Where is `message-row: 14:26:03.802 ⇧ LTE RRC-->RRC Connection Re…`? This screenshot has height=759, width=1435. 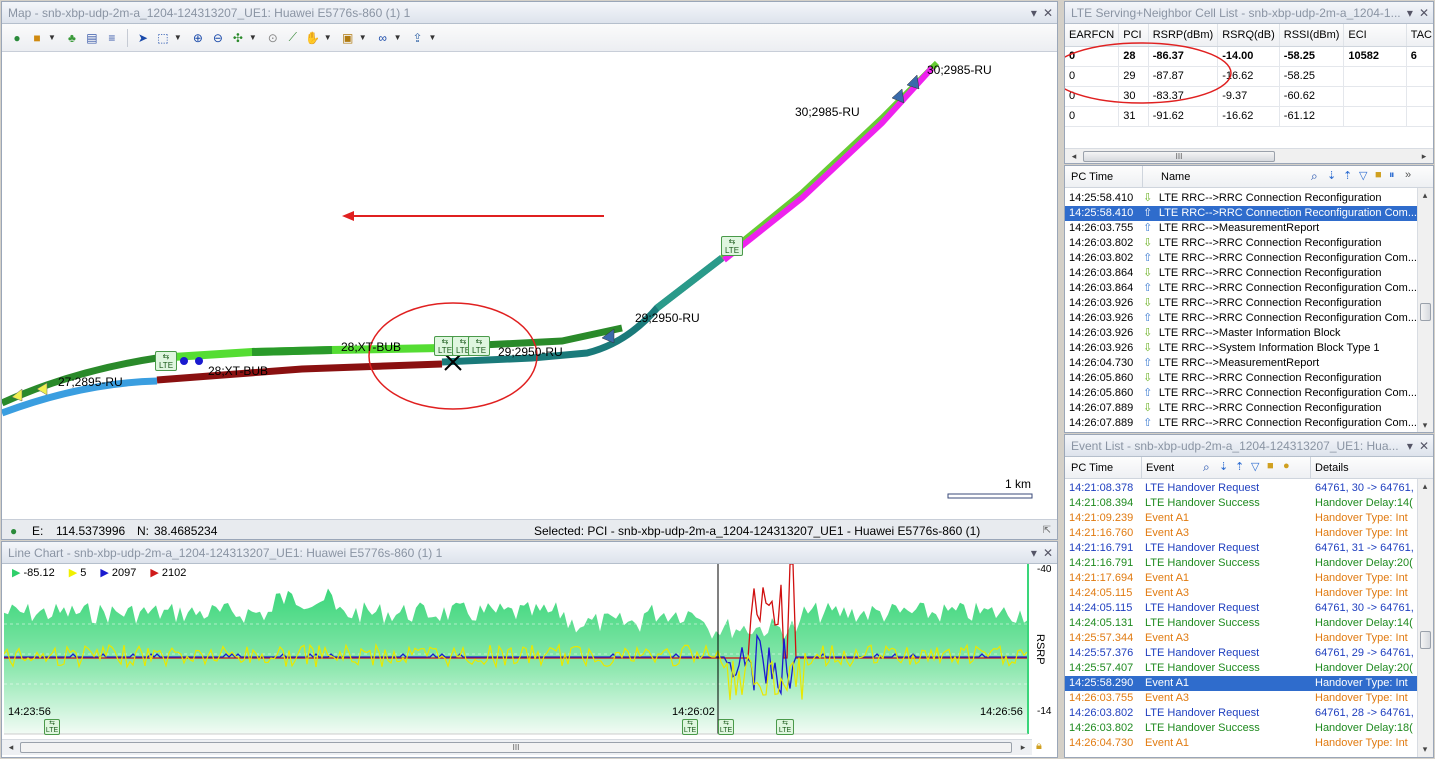
message-row: 14:26:03.802 ⇧ LTE RRC-->RRC Connection Re… is located at coordinates (1241, 258).